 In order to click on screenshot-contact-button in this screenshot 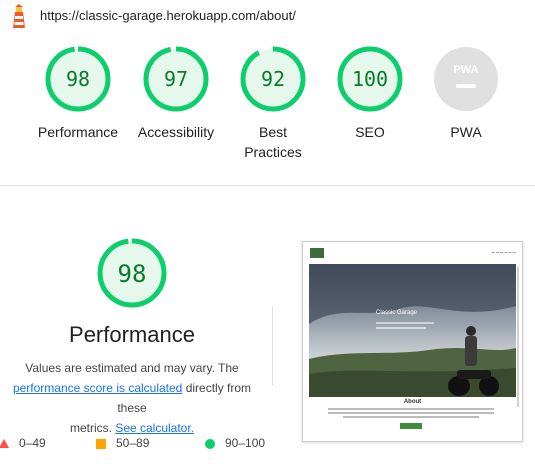, I will do `click(411, 426)`.